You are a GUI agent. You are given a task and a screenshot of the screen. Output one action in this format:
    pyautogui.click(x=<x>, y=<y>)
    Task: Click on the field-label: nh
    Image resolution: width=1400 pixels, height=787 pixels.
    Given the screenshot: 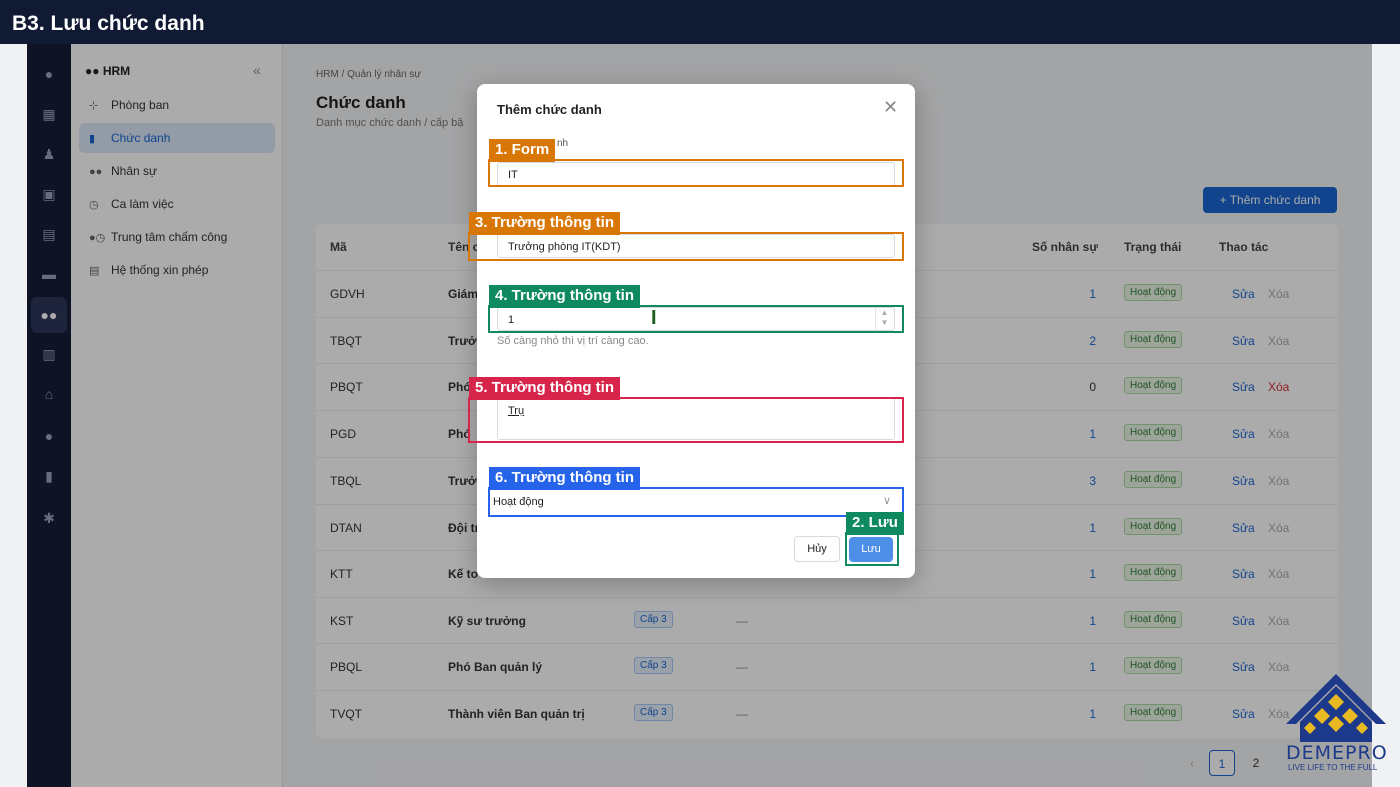 What is the action you would take?
    pyautogui.click(x=563, y=143)
    